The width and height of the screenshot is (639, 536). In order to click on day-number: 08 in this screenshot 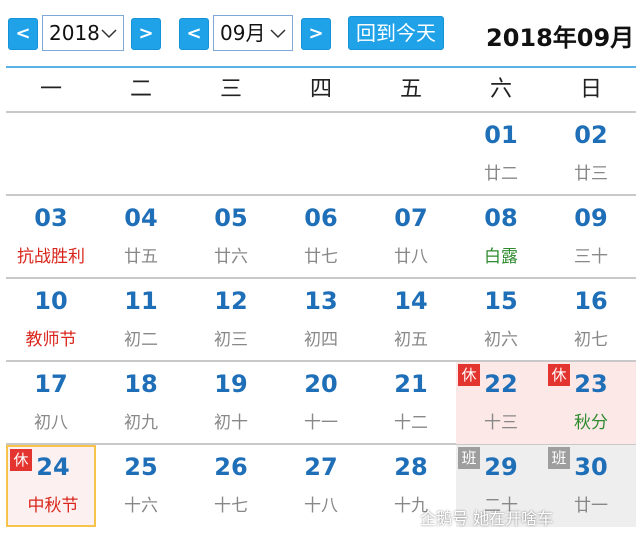, I will do `click(501, 218)`.